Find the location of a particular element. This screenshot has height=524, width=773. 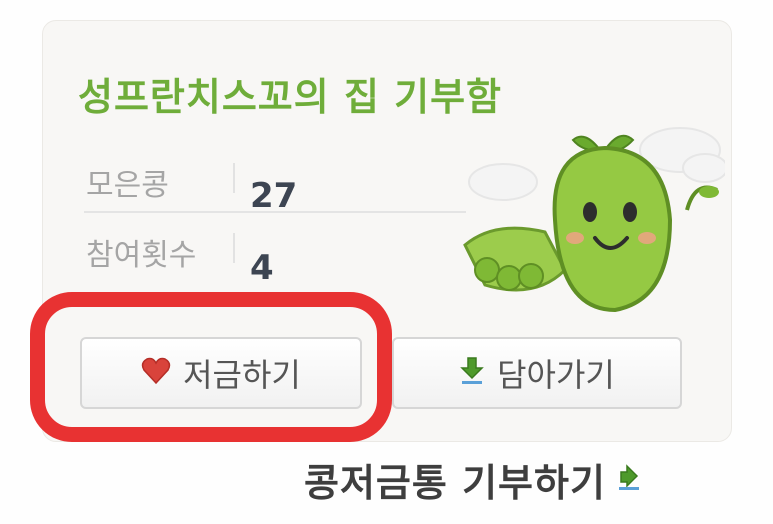

donate-link-label: 콩저금통 기부하기 is located at coordinates (455, 483).